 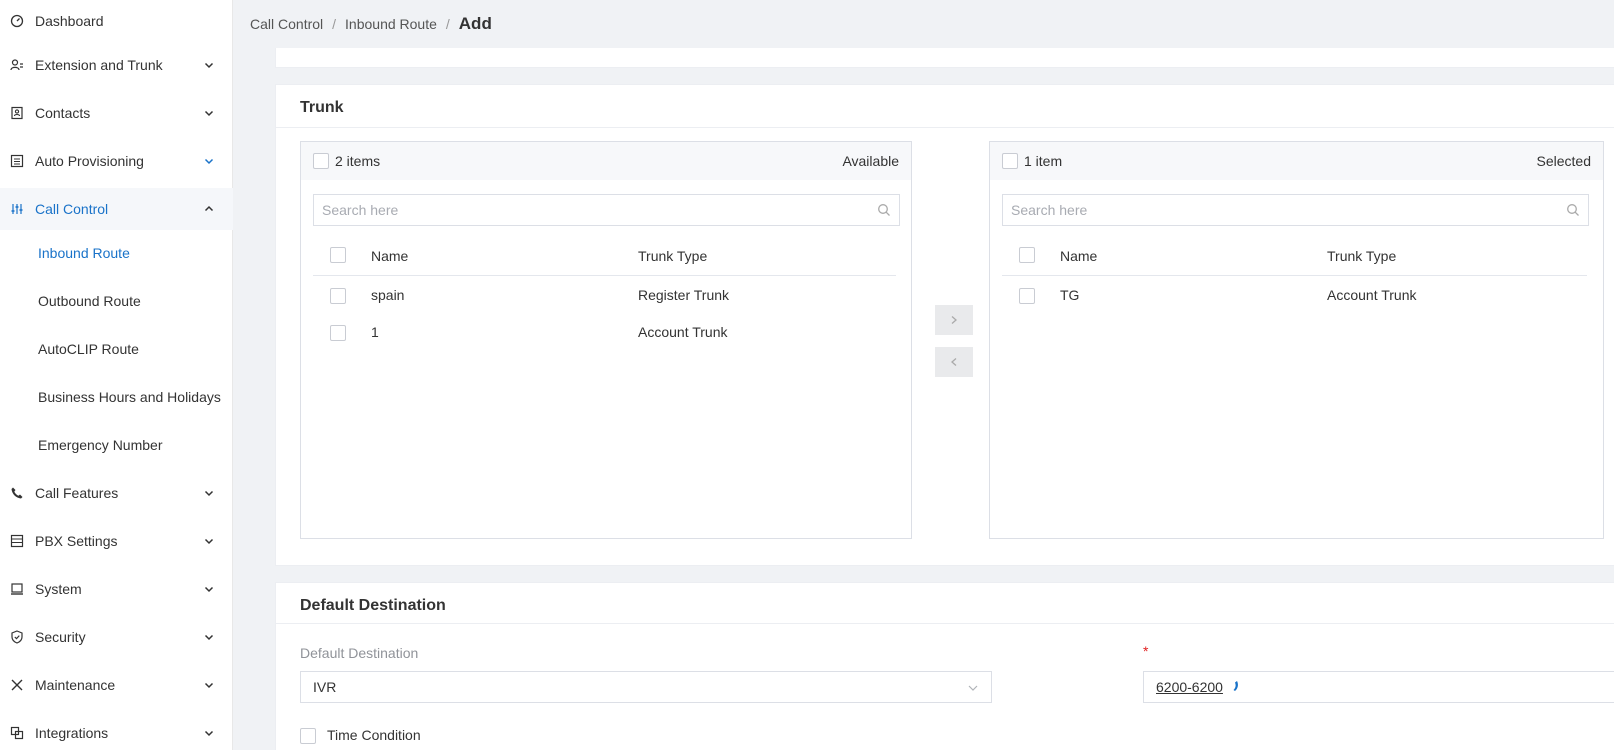 I want to click on sidebar-item-call-features: Call Features, so click(x=116, y=493).